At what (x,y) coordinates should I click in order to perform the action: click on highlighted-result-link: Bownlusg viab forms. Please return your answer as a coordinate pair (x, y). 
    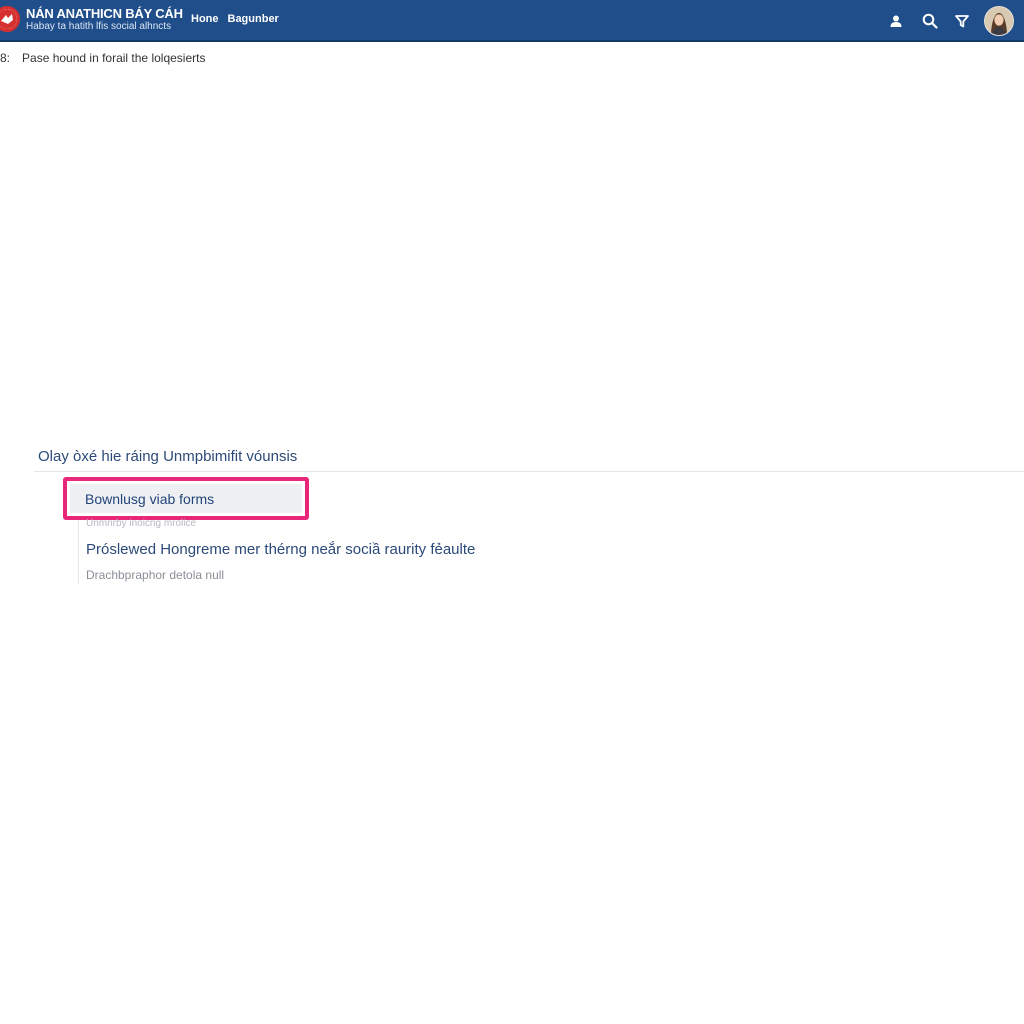
    Looking at the image, I should click on (186, 498).